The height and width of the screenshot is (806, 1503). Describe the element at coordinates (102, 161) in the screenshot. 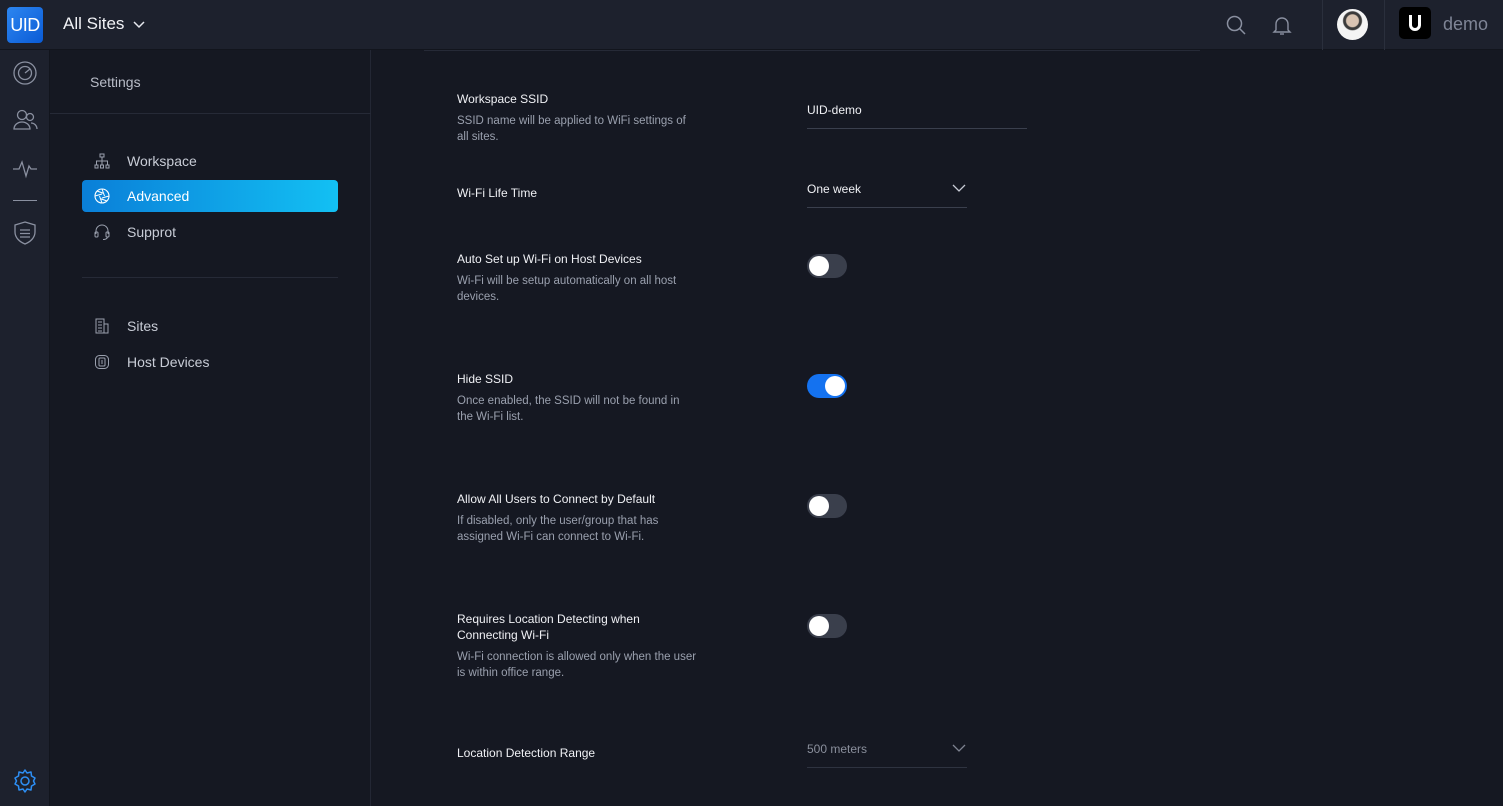

I see `network-tree-icon` at that location.